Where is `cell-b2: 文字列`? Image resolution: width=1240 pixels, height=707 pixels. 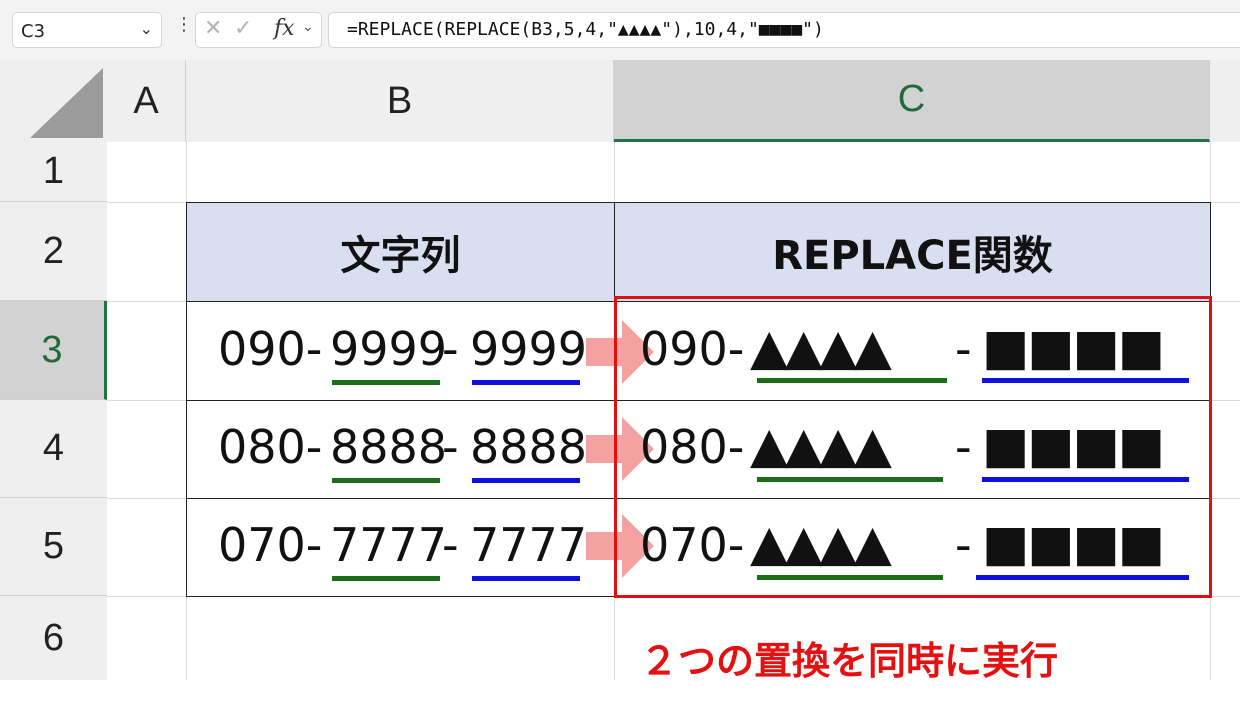 cell-b2: 文字列 is located at coordinates (400, 252).